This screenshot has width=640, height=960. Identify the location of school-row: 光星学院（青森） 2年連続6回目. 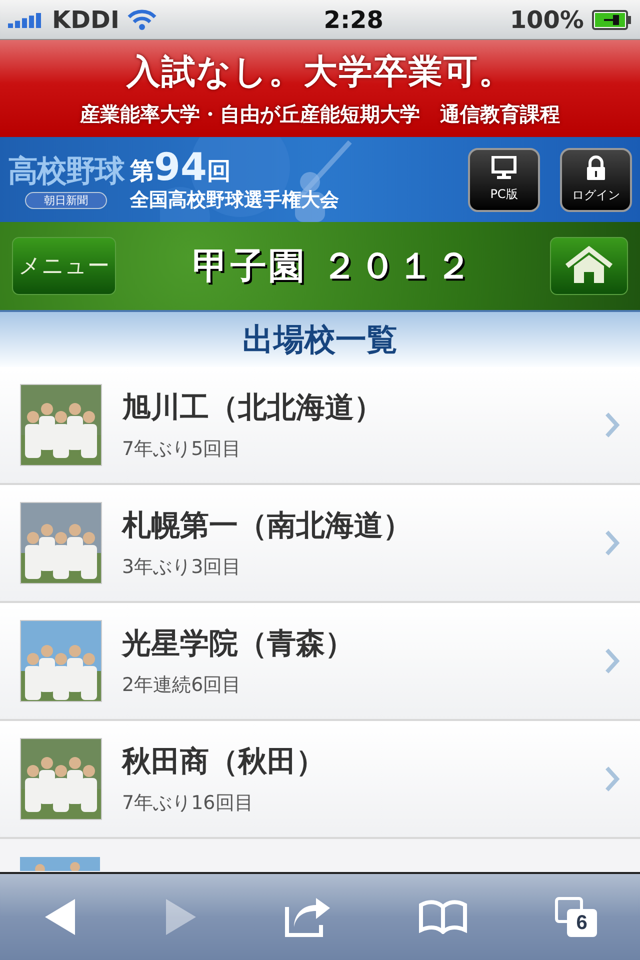
(320, 662).